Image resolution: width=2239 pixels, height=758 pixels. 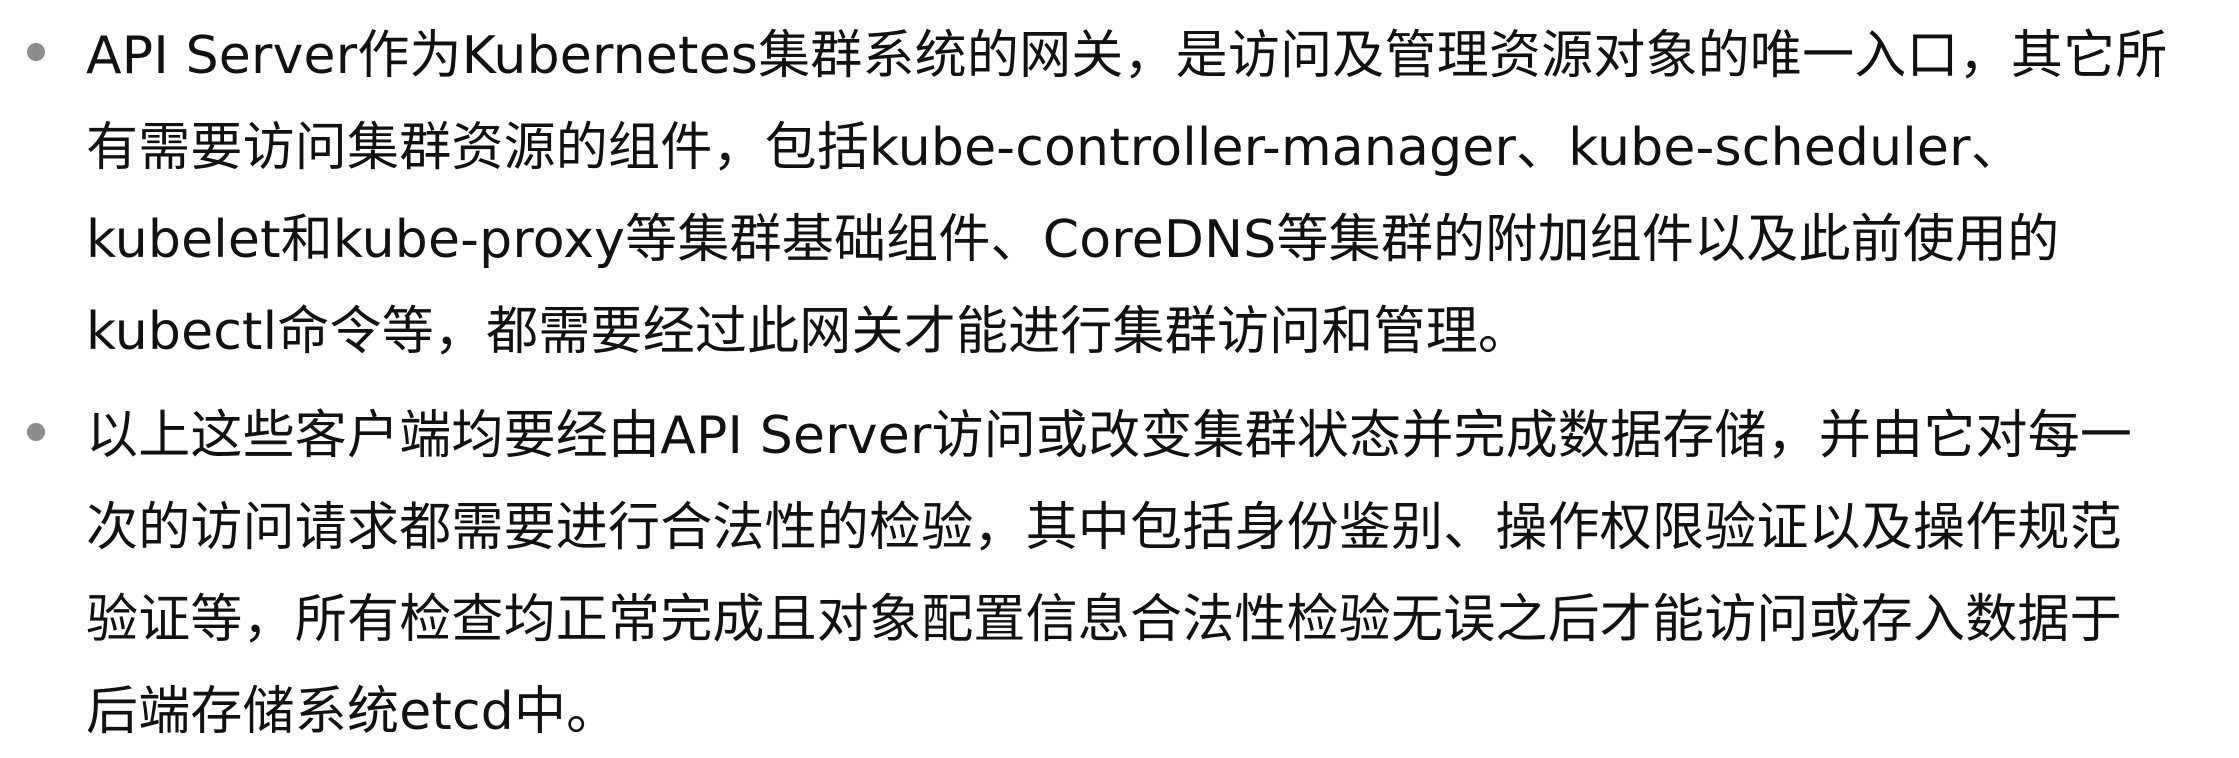 What do you see at coordinates (1104, 528) in the screenshot?
I see `paragraph-line: 次的访问请求都需要进行合法性的检验，其中包括身份鉴别、操作权限验证以及操作规范` at bounding box center [1104, 528].